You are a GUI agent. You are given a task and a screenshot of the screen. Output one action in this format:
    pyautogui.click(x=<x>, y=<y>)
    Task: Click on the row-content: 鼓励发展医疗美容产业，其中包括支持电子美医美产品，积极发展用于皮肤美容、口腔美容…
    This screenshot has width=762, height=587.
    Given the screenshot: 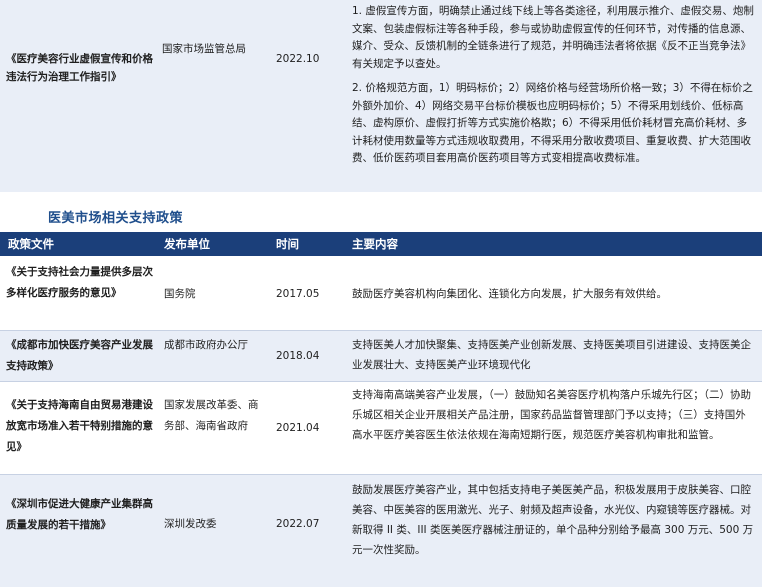 What is the action you would take?
    pyautogui.click(x=553, y=520)
    